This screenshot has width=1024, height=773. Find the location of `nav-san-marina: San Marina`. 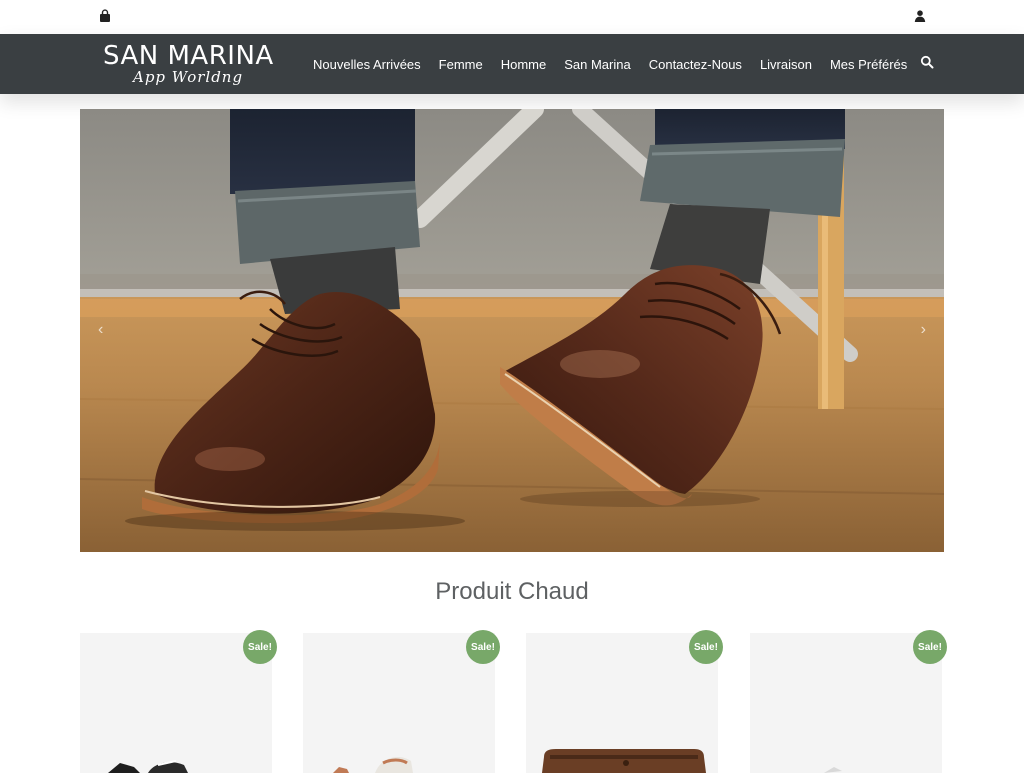

nav-san-marina: San Marina is located at coordinates (597, 64).